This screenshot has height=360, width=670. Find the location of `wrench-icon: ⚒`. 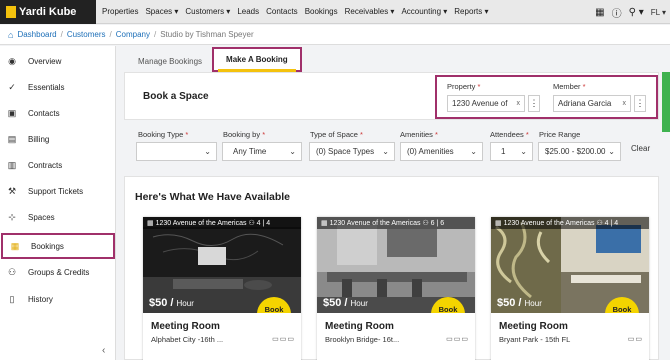

wrench-icon: ⚒ is located at coordinates (12, 190).